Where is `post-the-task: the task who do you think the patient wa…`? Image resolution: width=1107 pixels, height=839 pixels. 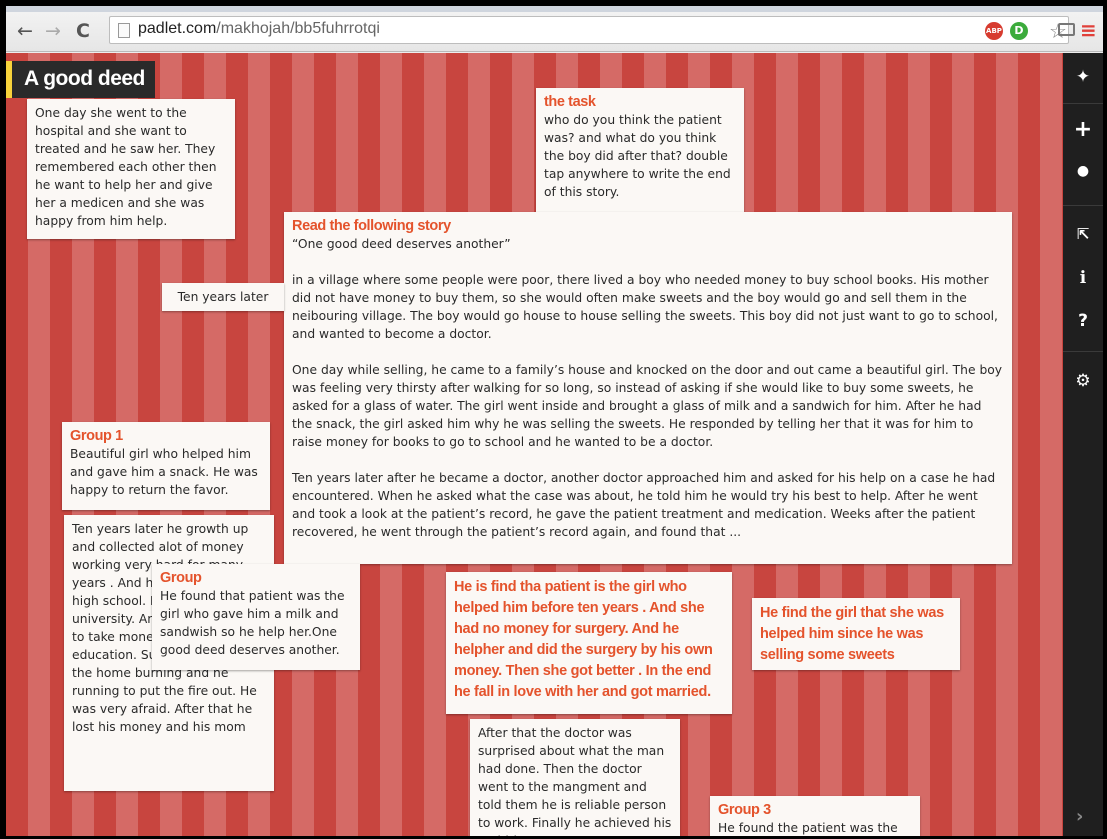
post-the-task: the task who do you think the patient wa… is located at coordinates (640, 150).